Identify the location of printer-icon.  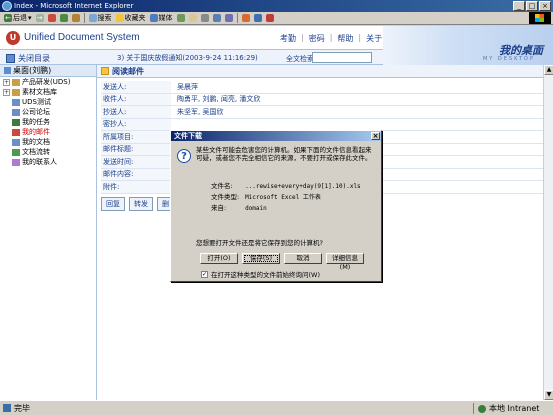
(204, 18).